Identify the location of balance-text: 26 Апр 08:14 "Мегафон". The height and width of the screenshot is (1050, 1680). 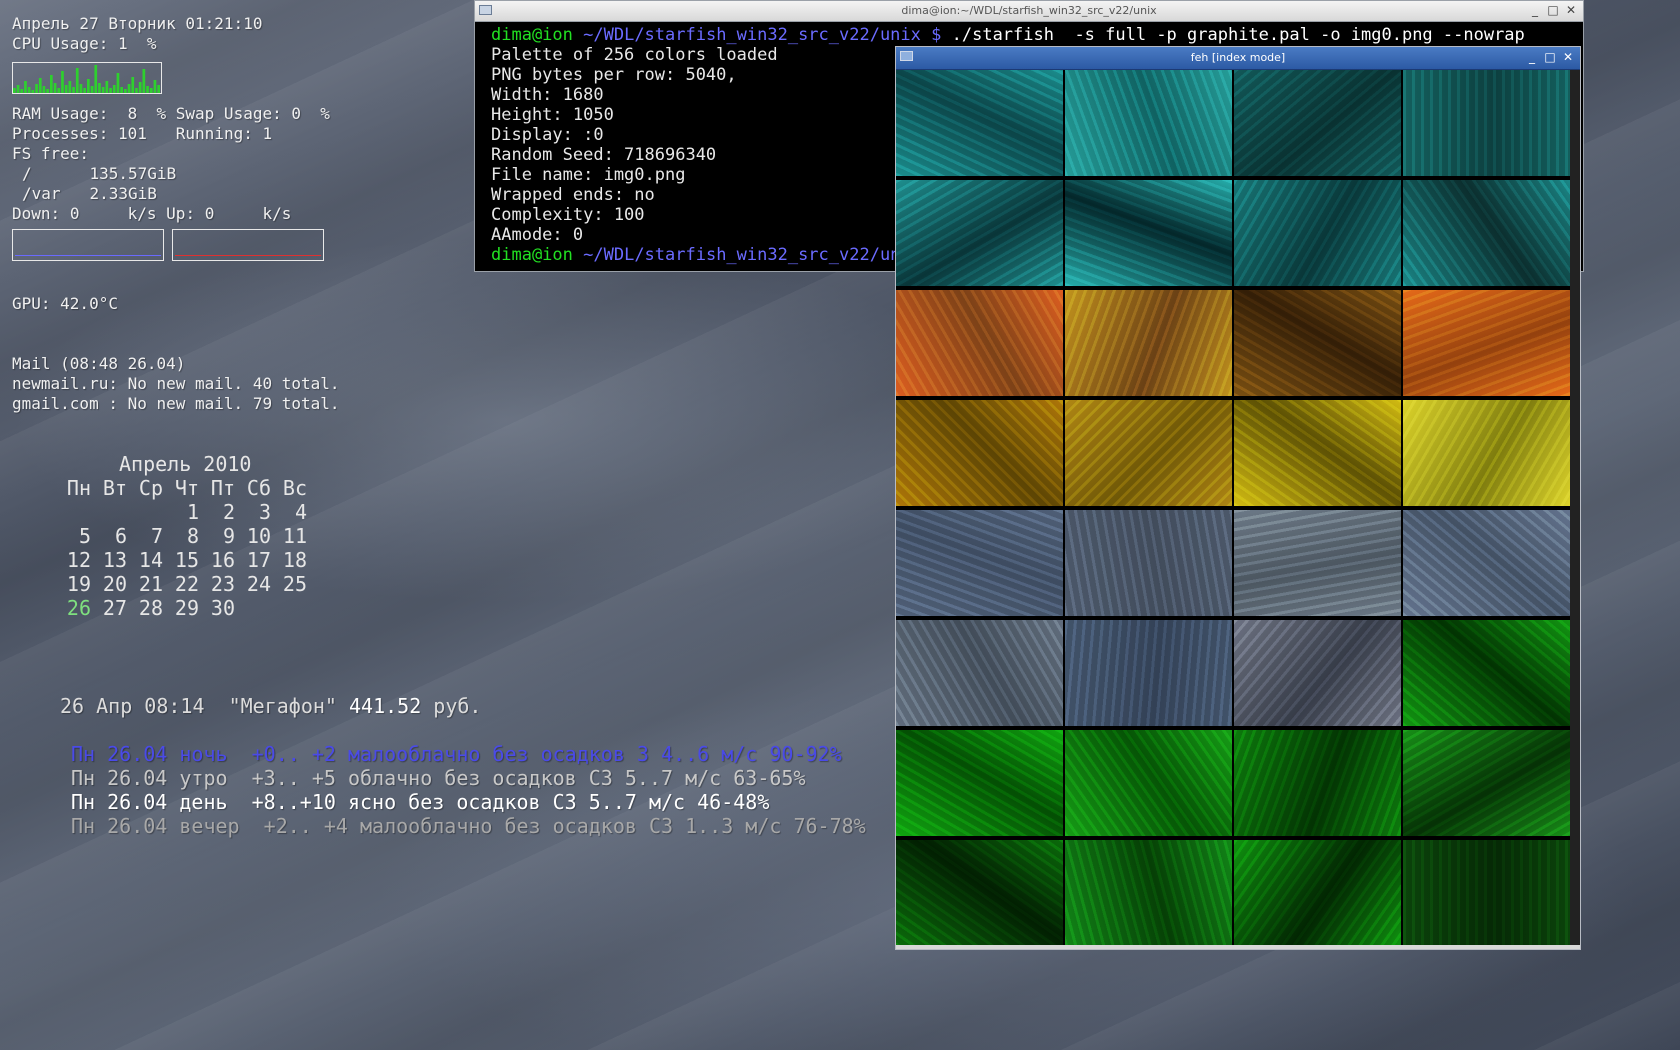
(198, 706).